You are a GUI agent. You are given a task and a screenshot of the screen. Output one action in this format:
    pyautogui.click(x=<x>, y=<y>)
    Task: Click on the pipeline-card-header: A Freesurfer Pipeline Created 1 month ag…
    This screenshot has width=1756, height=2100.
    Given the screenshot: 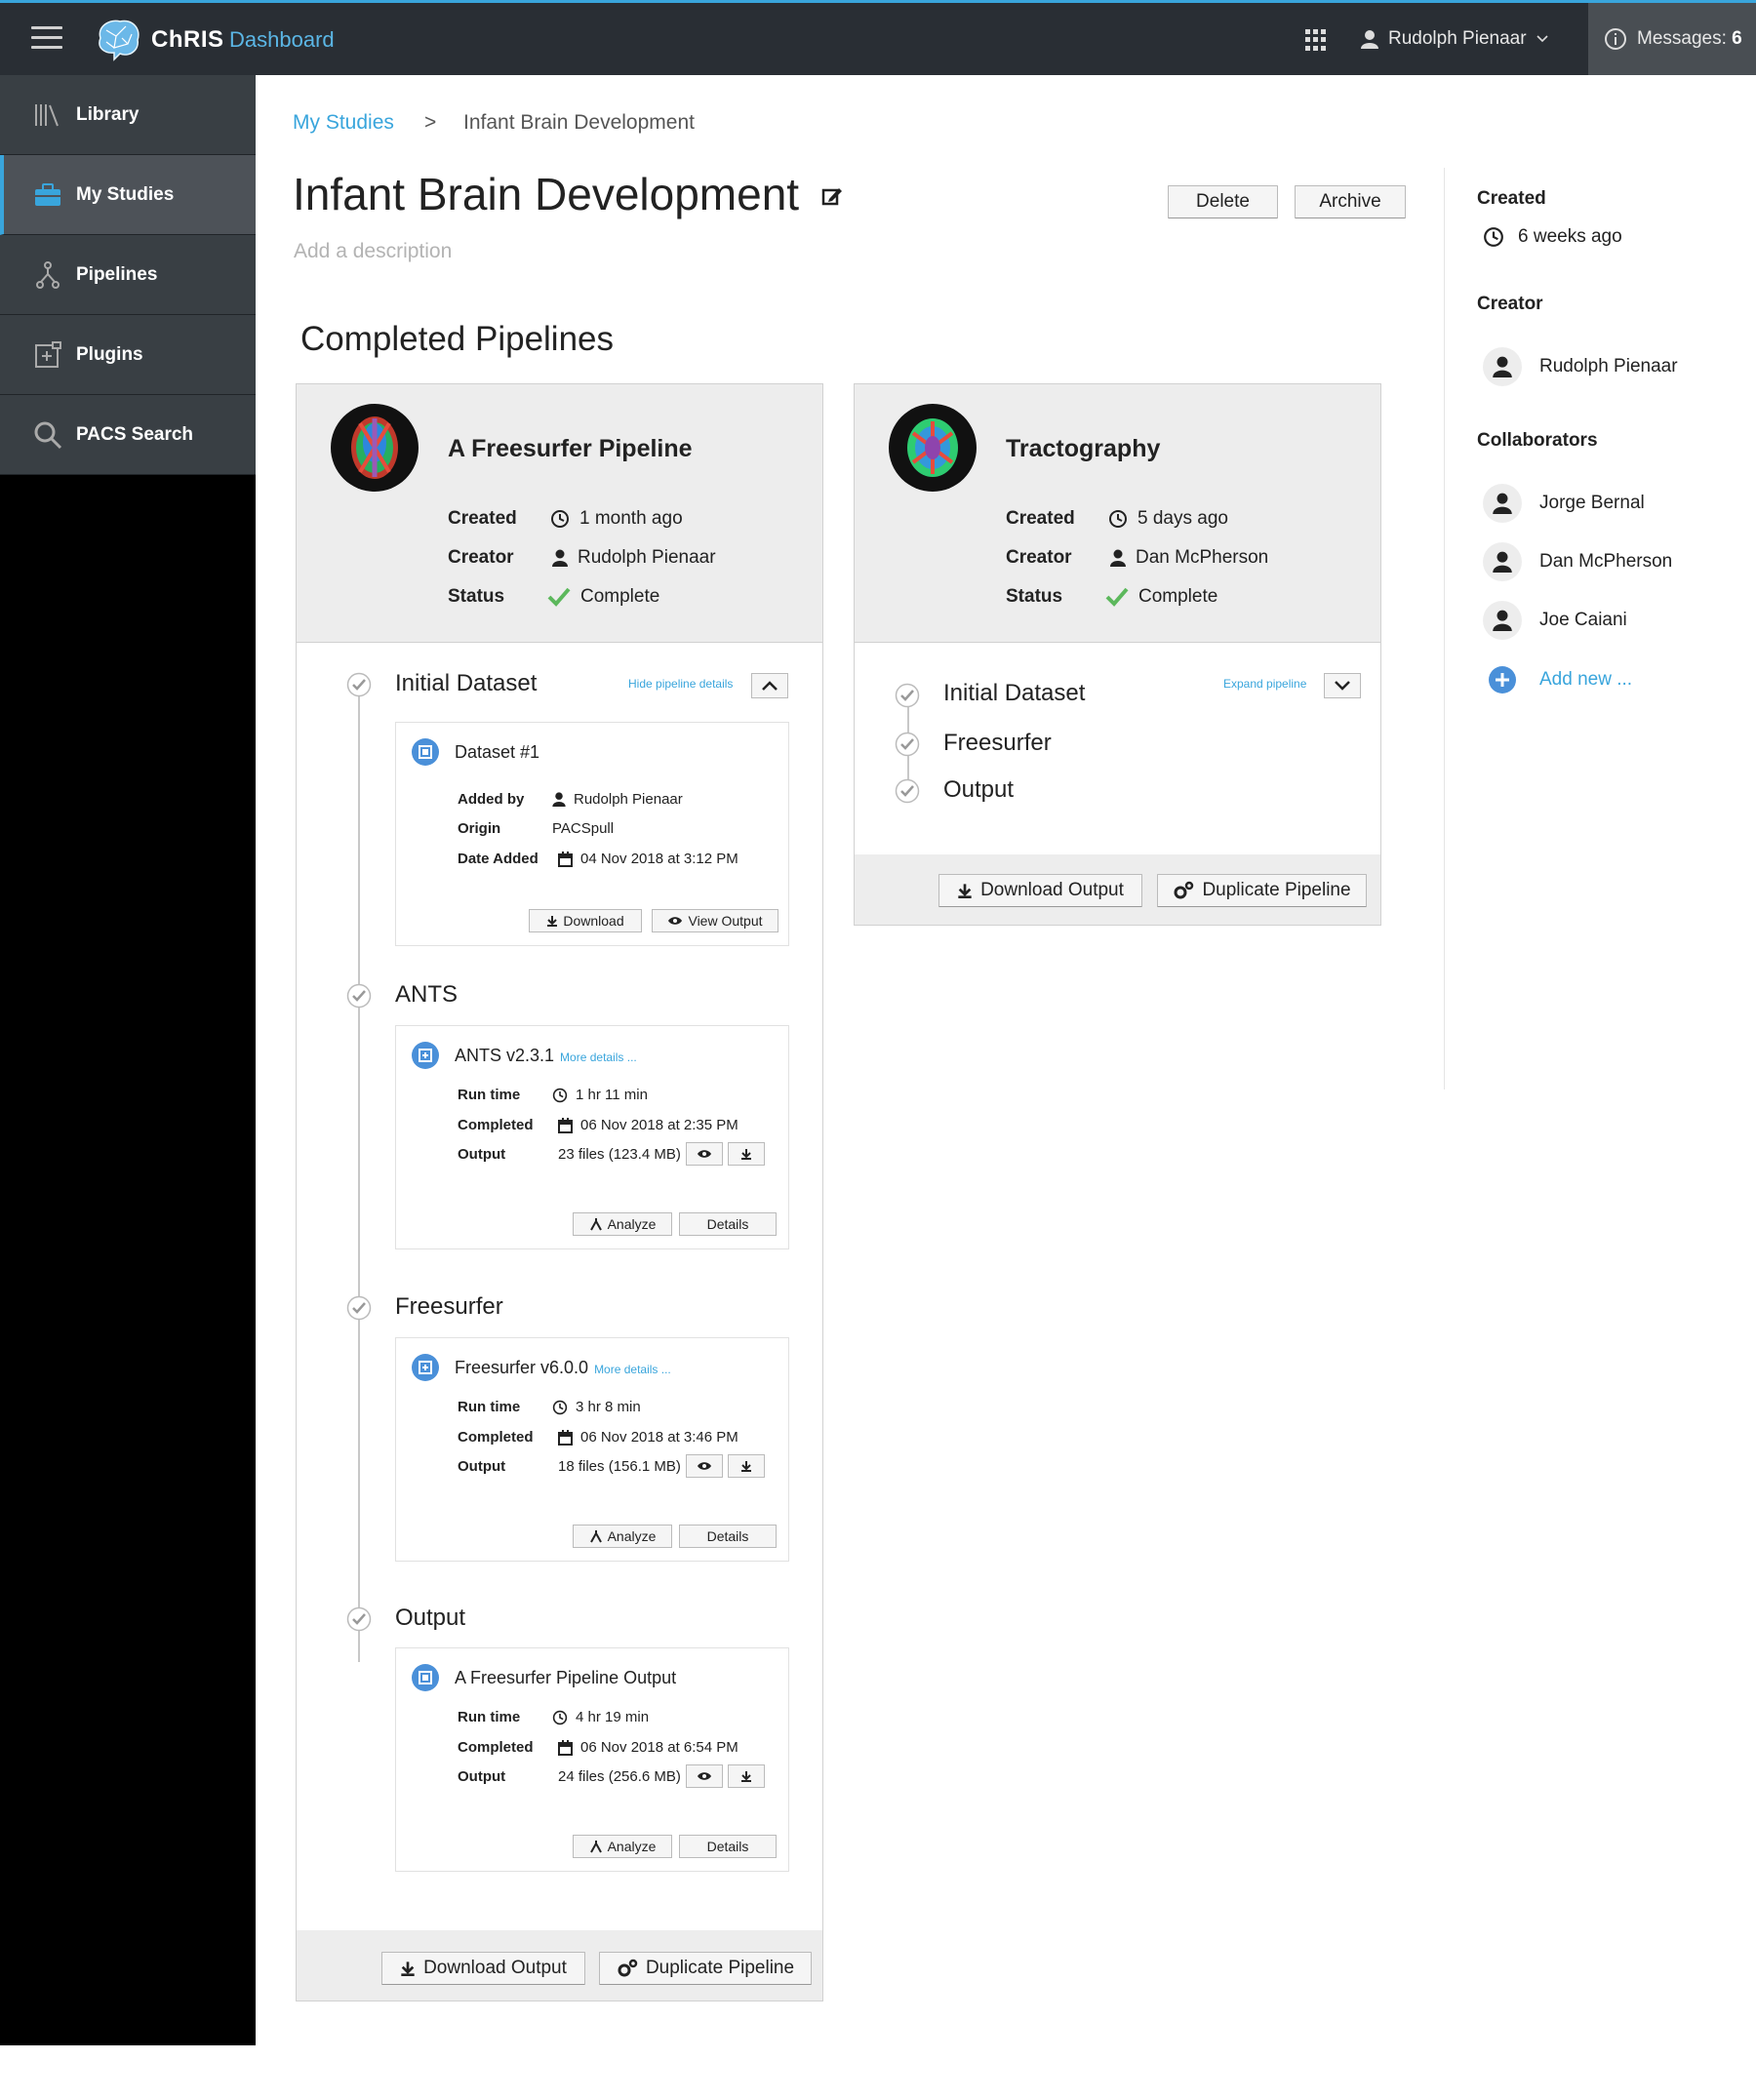 What is the action you would take?
    pyautogui.click(x=559, y=513)
    